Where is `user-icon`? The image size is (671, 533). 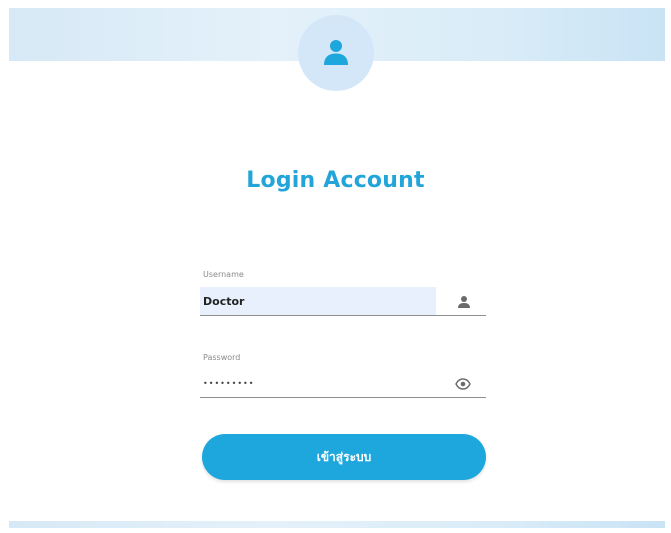
user-icon is located at coordinates (336, 52).